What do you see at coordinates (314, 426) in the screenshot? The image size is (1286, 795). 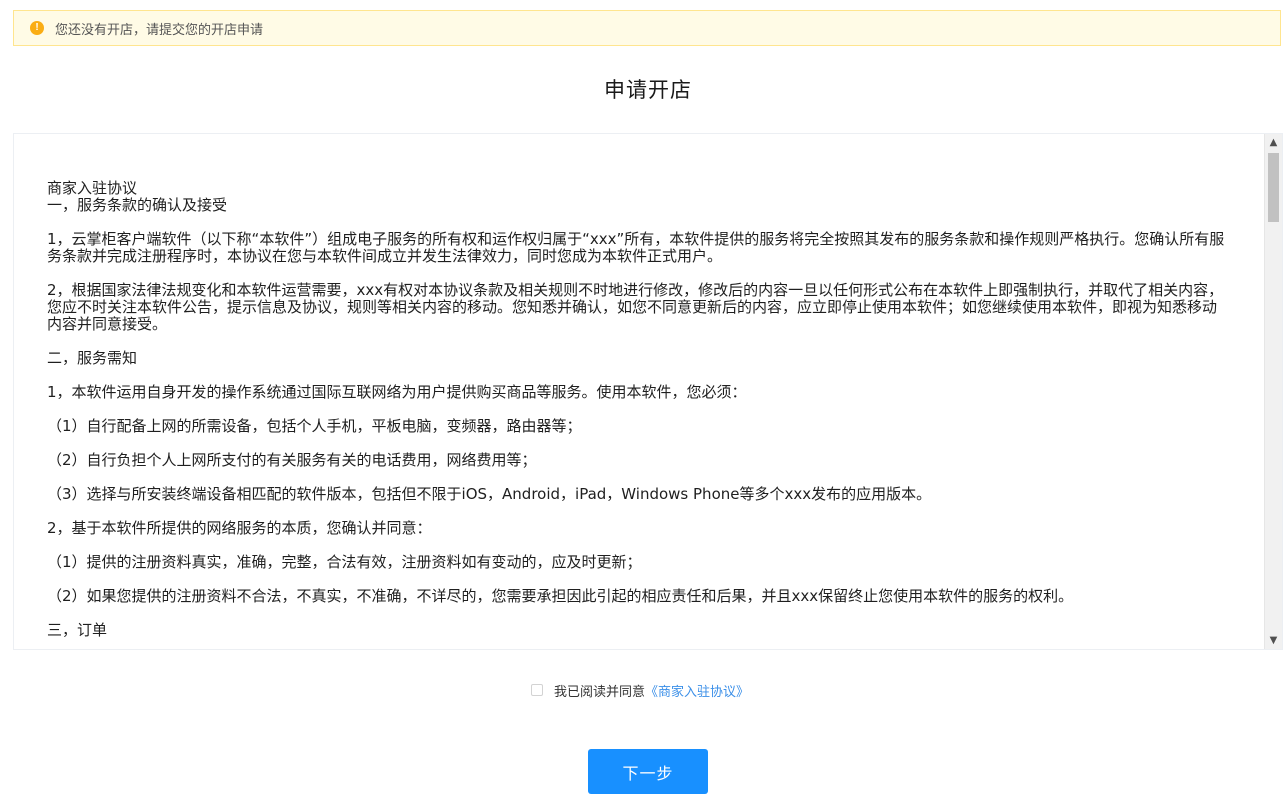 I see `agreement-list-item: （1）自行配备上网的所需设备，包括个人手机，平板电脑，变频器，路由器等；` at bounding box center [314, 426].